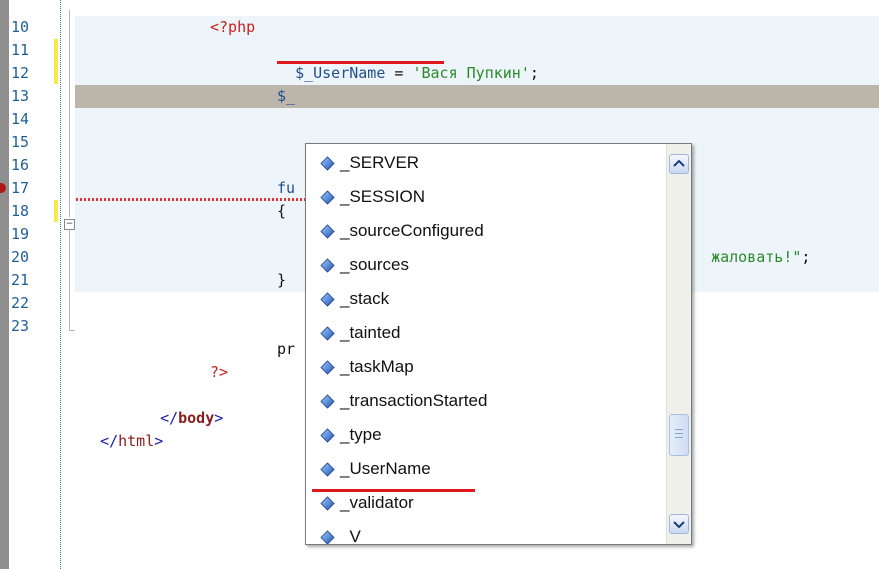 This screenshot has height=569, width=879. I want to click on autocomplete-item: _SERVER, so click(369, 163).